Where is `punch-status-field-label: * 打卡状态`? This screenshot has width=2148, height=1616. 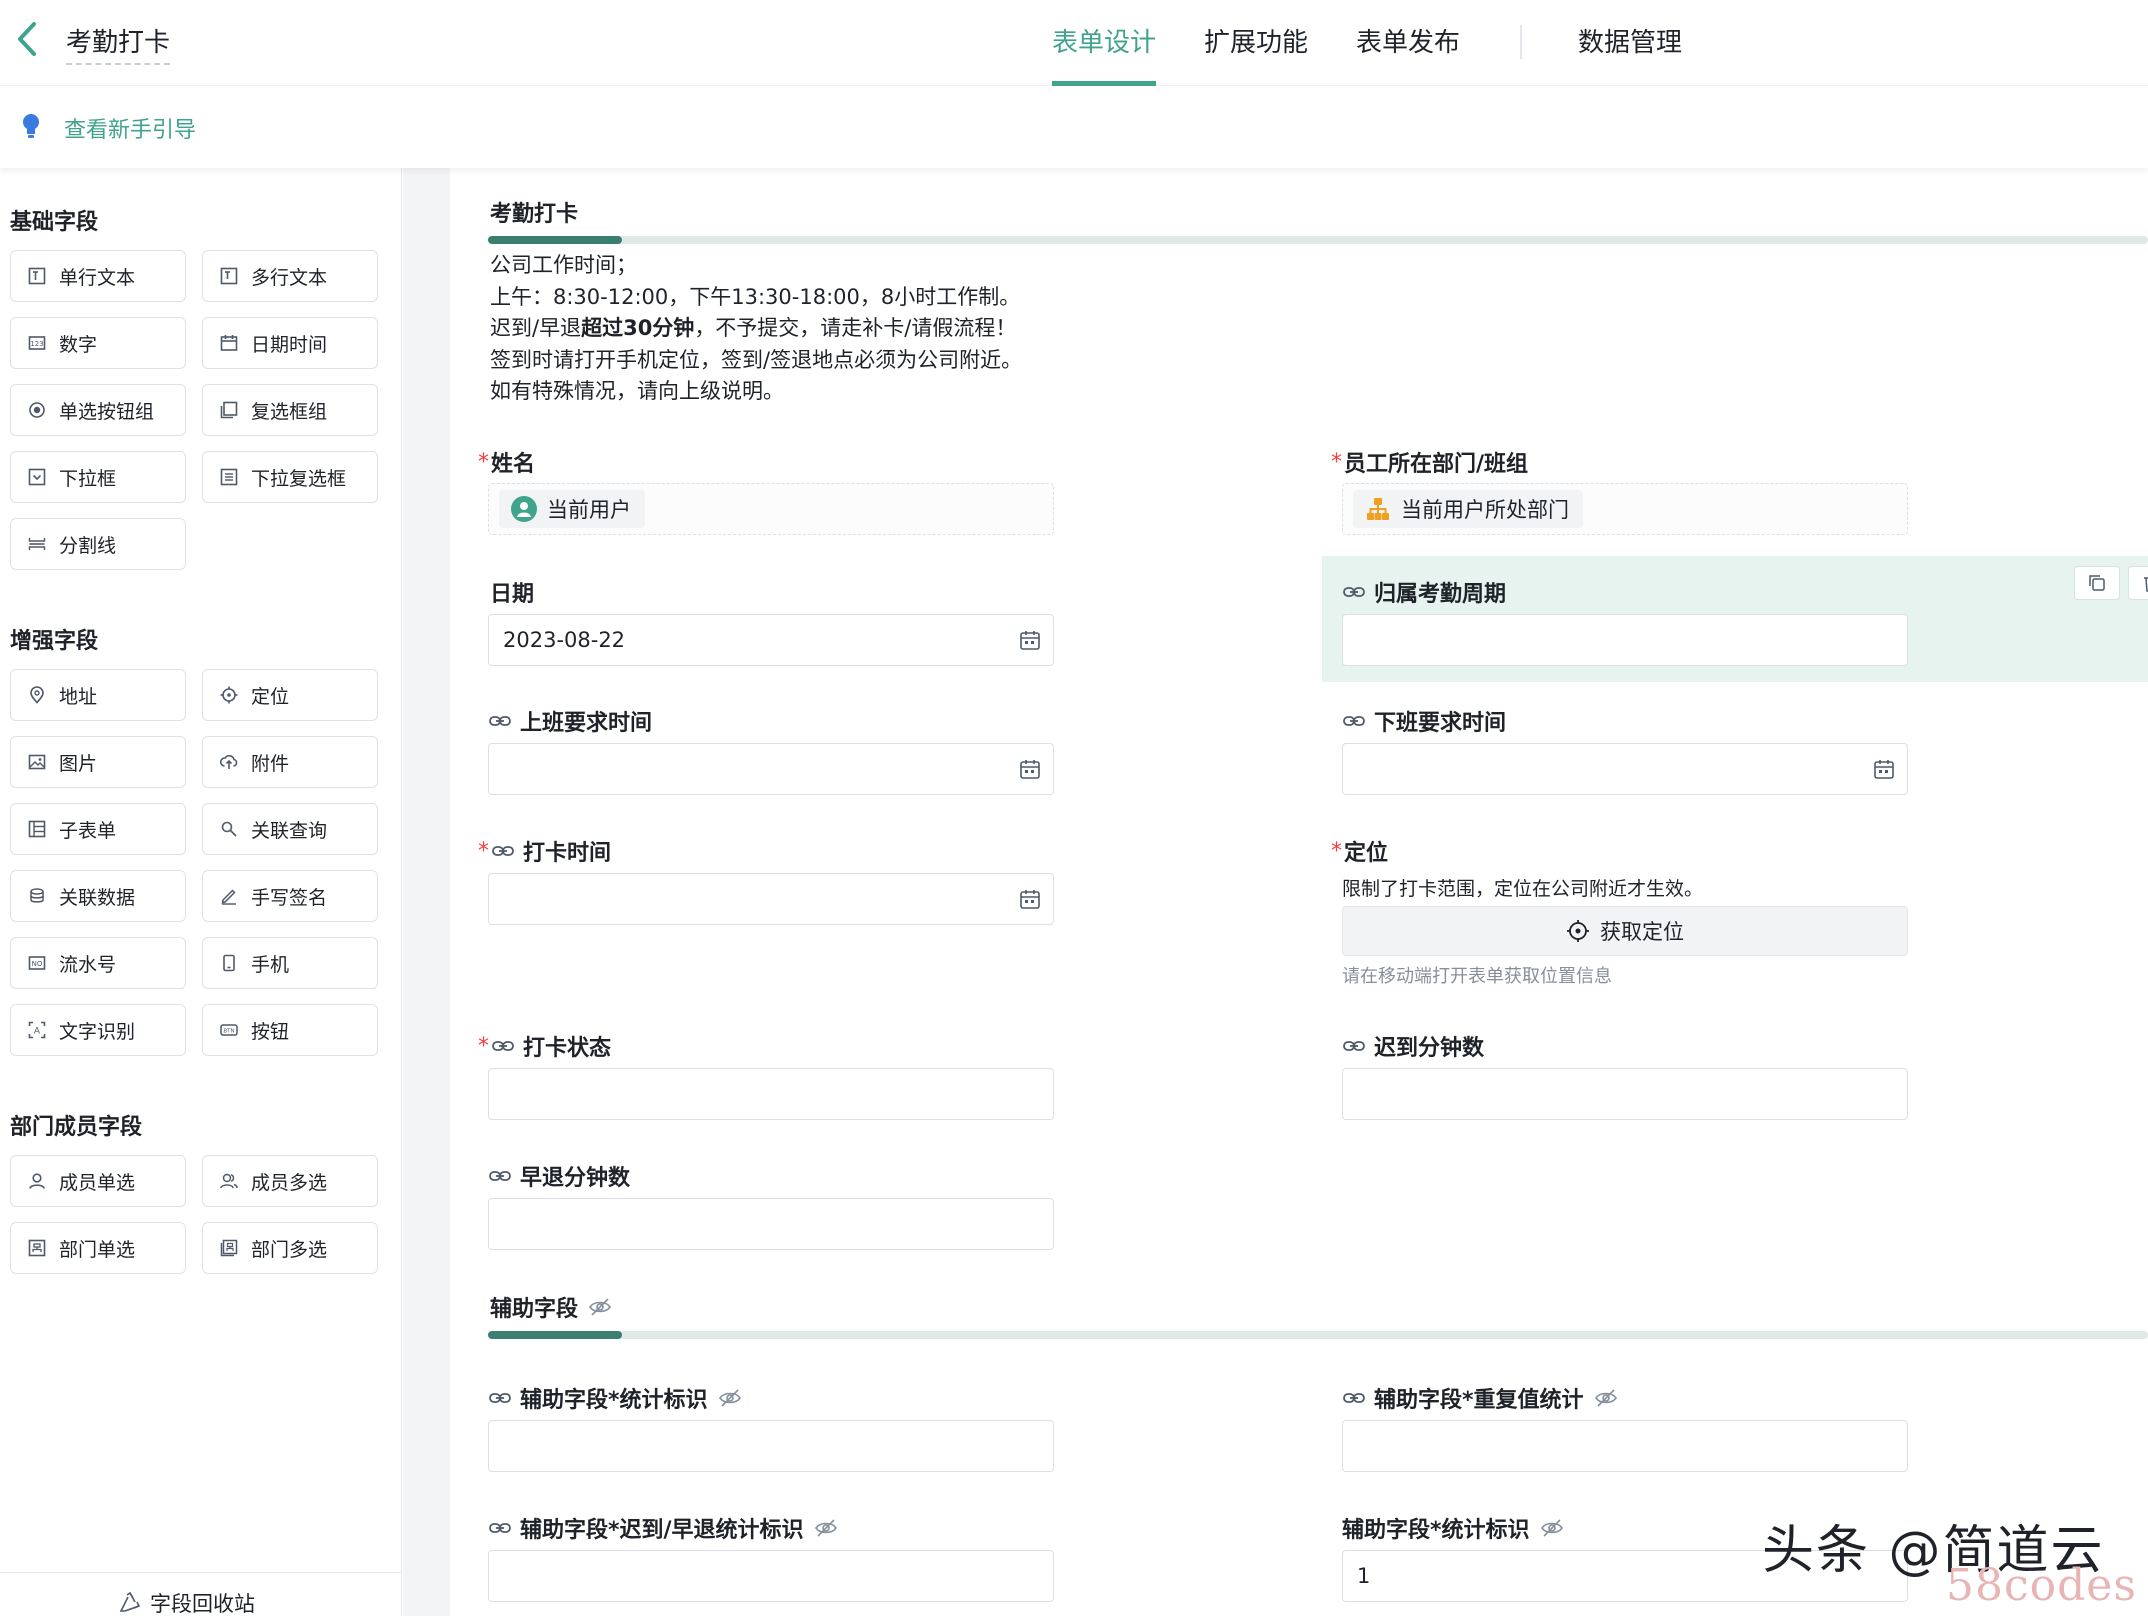
punch-status-field-label: * 打卡状态 is located at coordinates (545, 1047).